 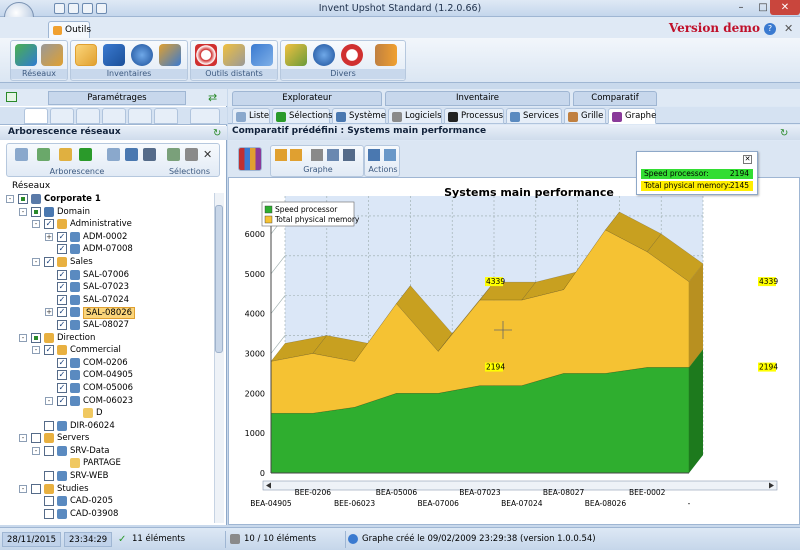 What do you see at coordinates (191, 154) in the screenshot?
I see `reload-icon` at bounding box center [191, 154].